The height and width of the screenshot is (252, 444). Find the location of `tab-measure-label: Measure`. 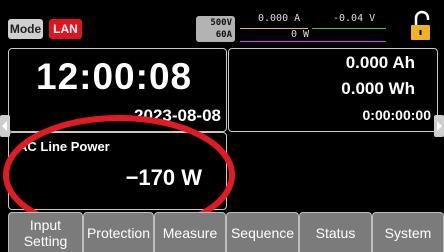

tab-measure-label: Measure is located at coordinates (190, 232).